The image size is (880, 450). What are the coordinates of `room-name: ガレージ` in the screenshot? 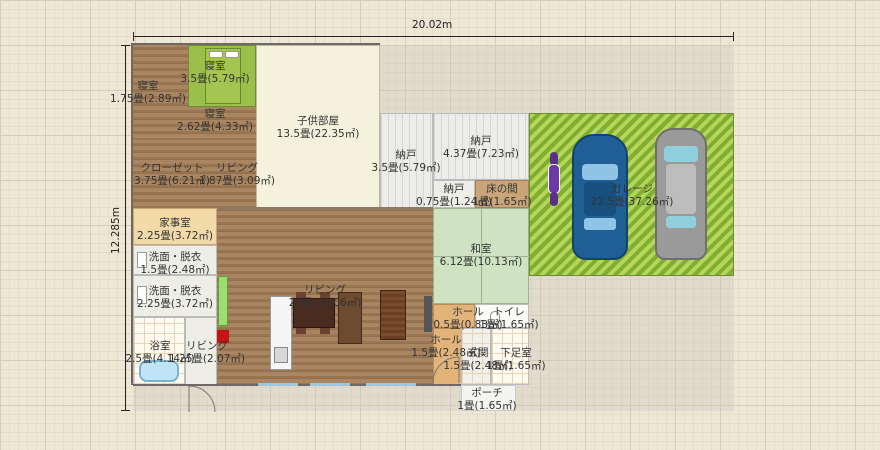 It's located at (632, 189).